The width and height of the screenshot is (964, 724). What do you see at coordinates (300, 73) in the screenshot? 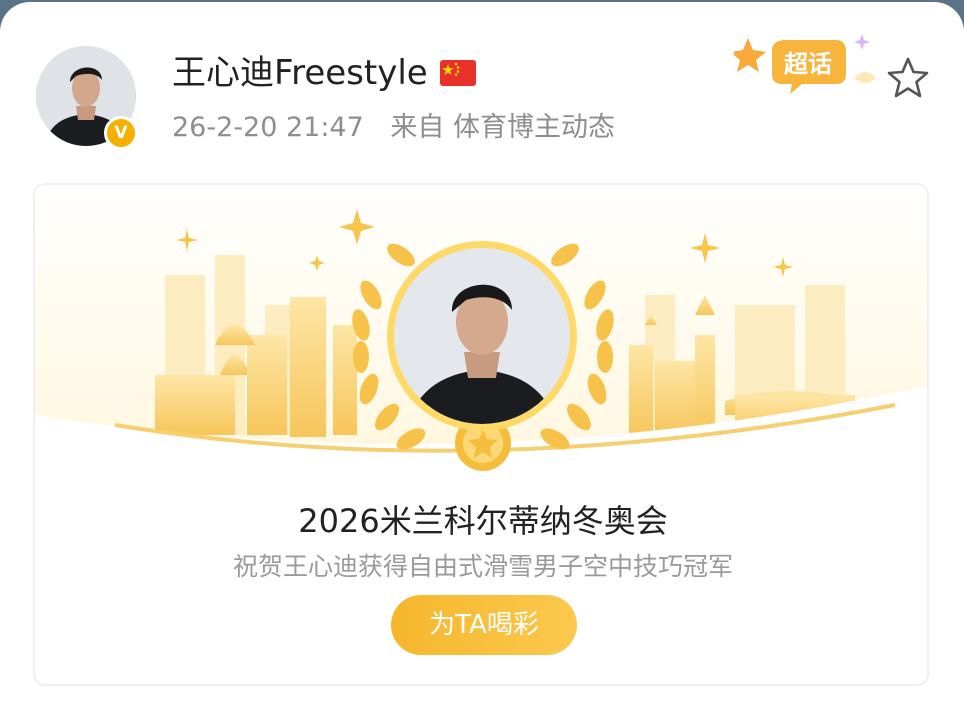
I see `username: 王心迪Freestyle` at bounding box center [300, 73].